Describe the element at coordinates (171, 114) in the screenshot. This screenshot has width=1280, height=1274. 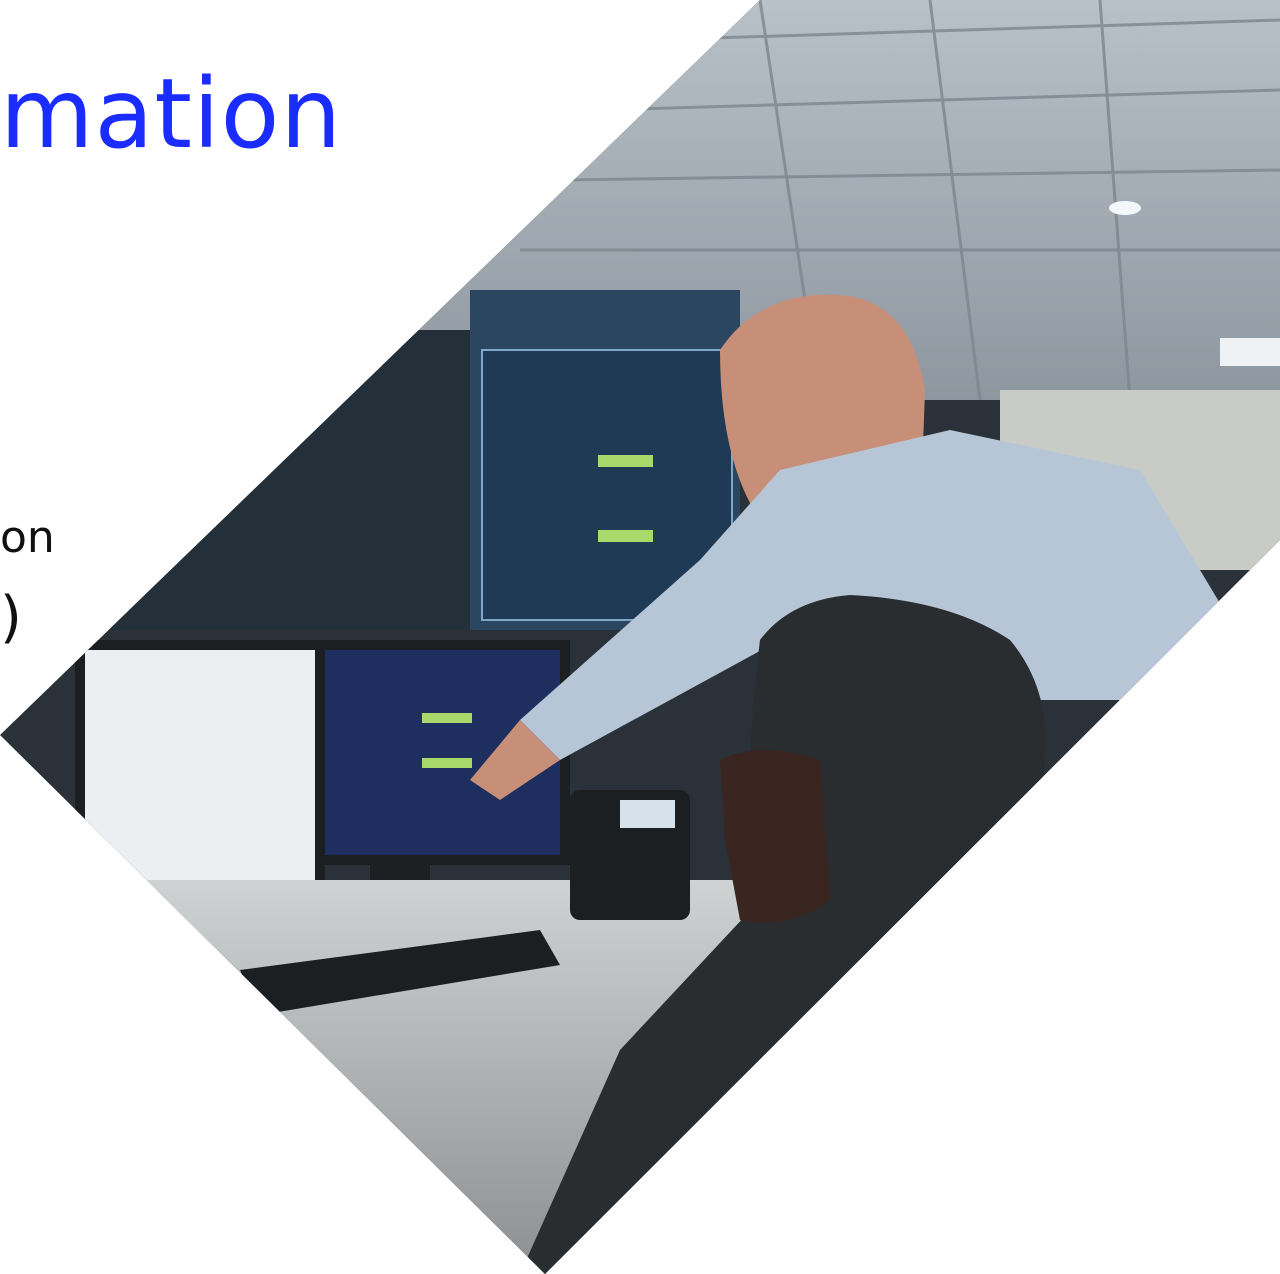
I see `page-title: mation` at that location.